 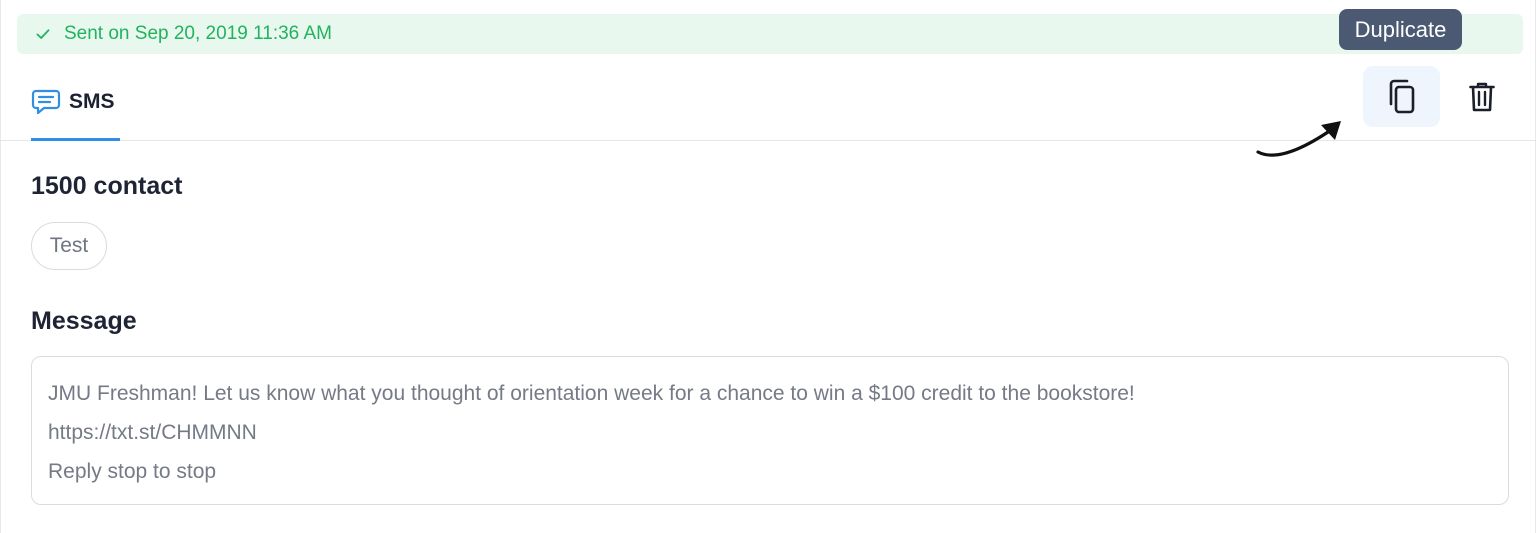 I want to click on duplicate-icon, so click(x=1401, y=96).